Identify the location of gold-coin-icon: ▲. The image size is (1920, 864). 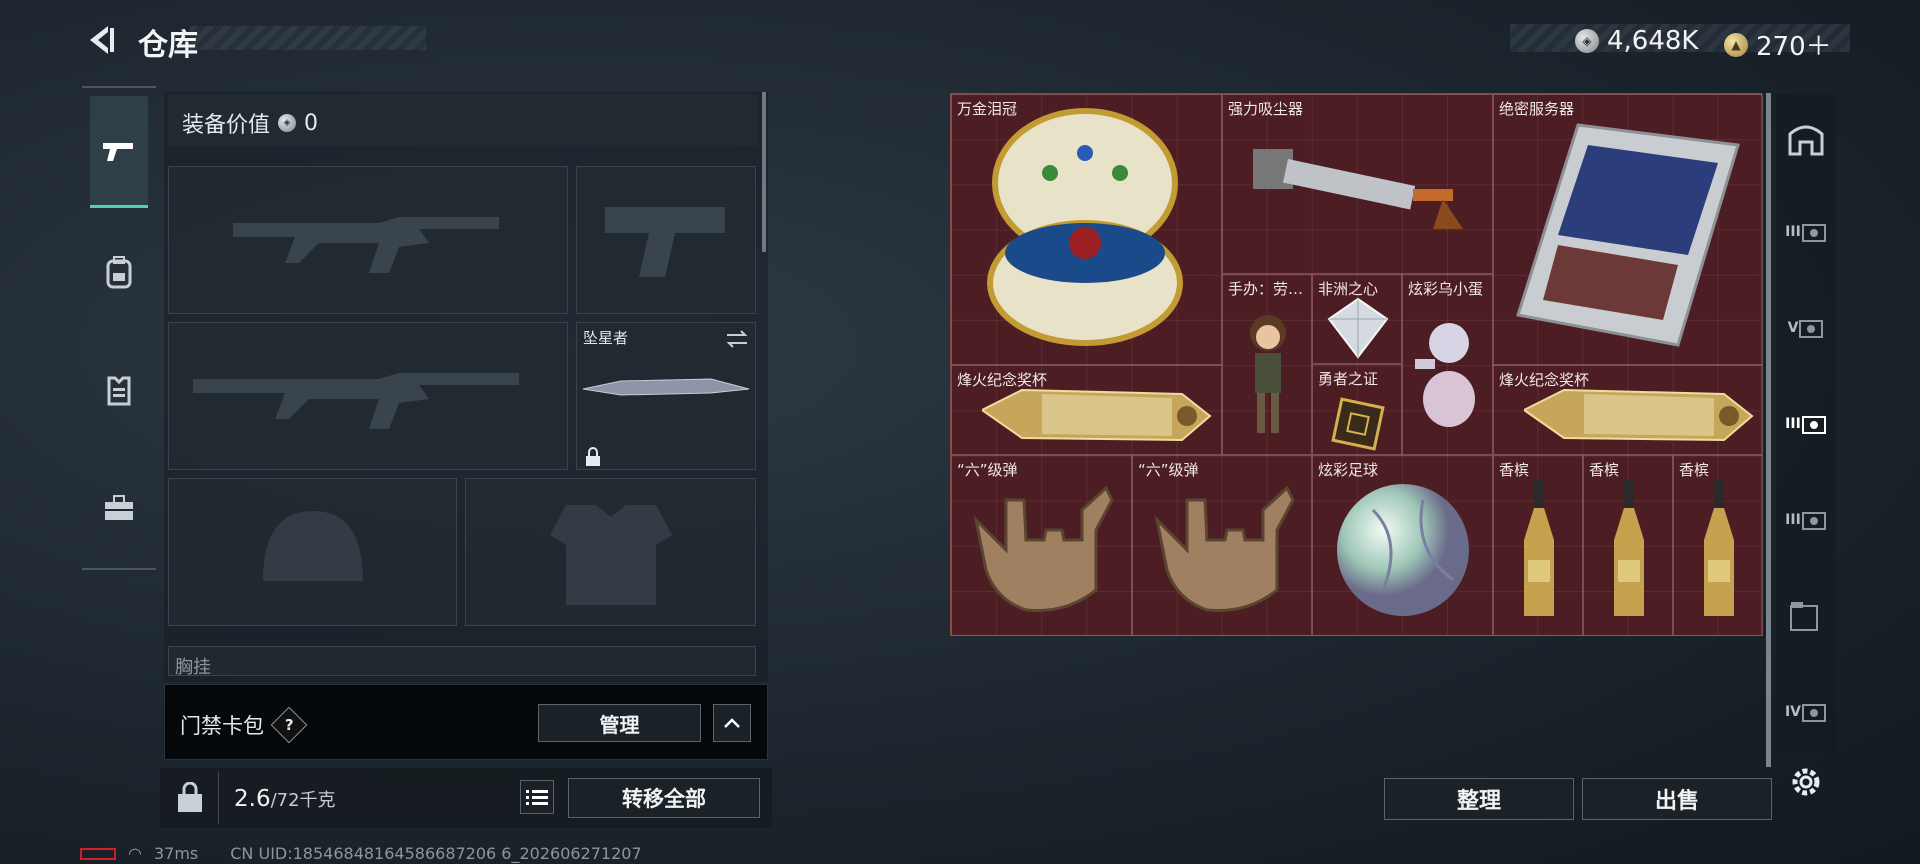
(1736, 44).